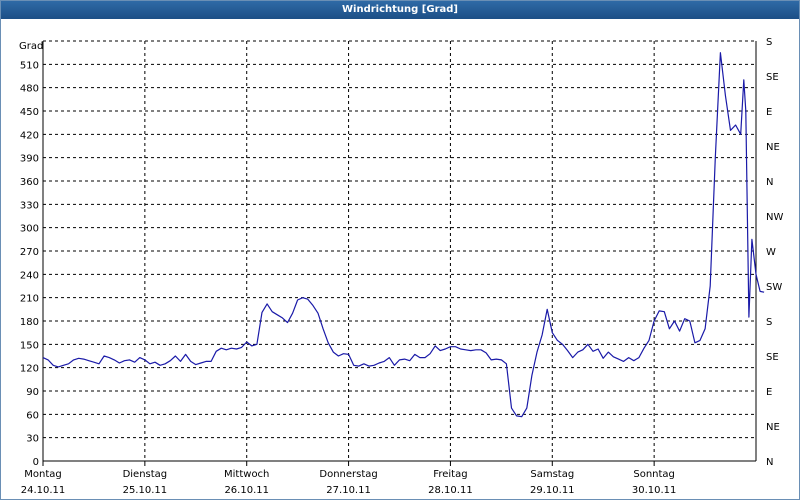 The height and width of the screenshot is (500, 800). I want to click on y-tick-label: 210, so click(29, 299).